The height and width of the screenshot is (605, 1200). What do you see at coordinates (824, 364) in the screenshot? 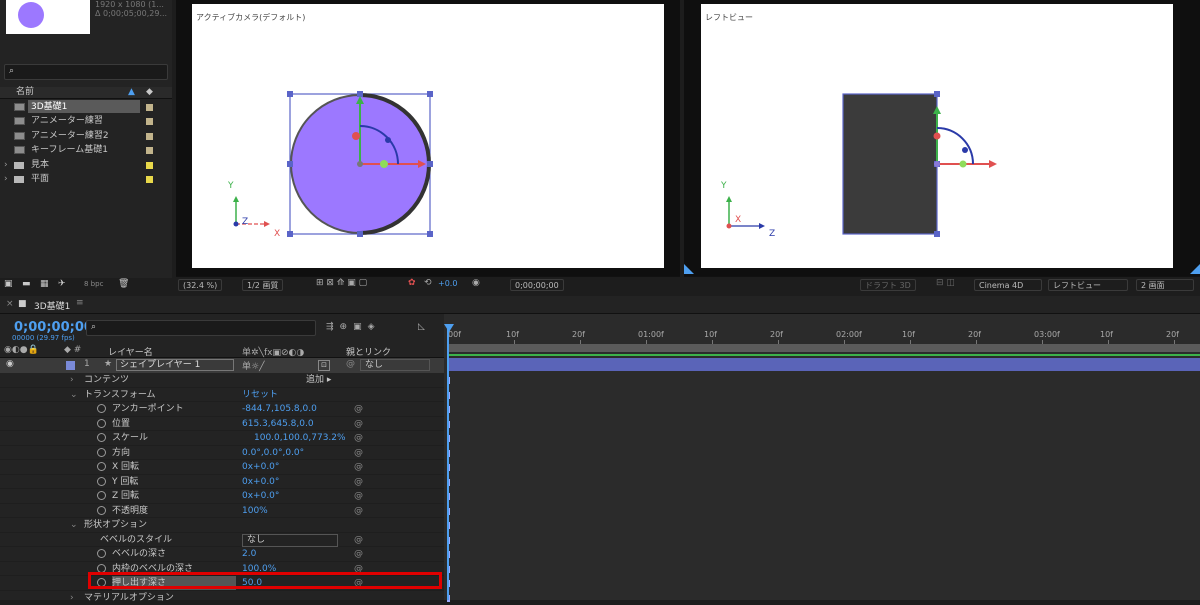
I see `layer-duration-bar` at bounding box center [824, 364].